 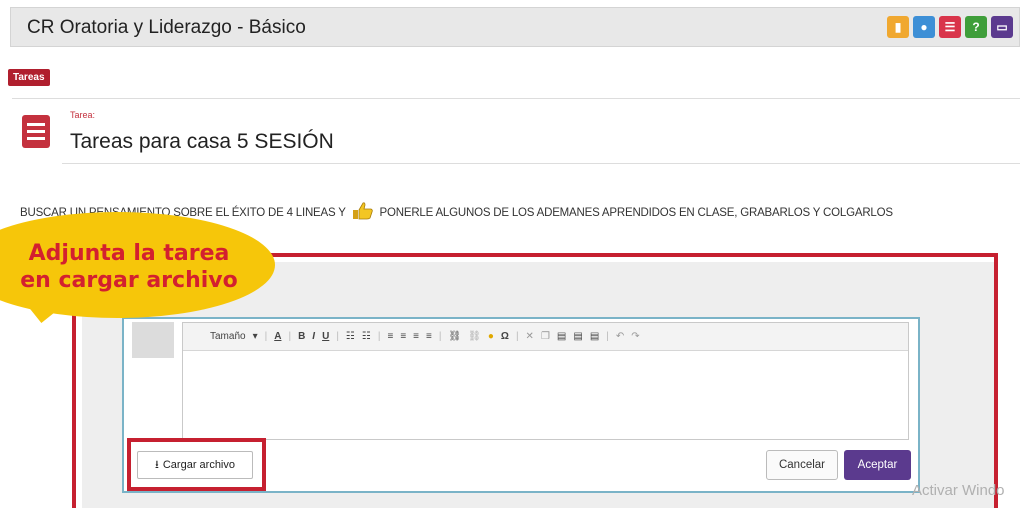 What do you see at coordinates (36, 131) in the screenshot?
I see `task-document-icon` at bounding box center [36, 131].